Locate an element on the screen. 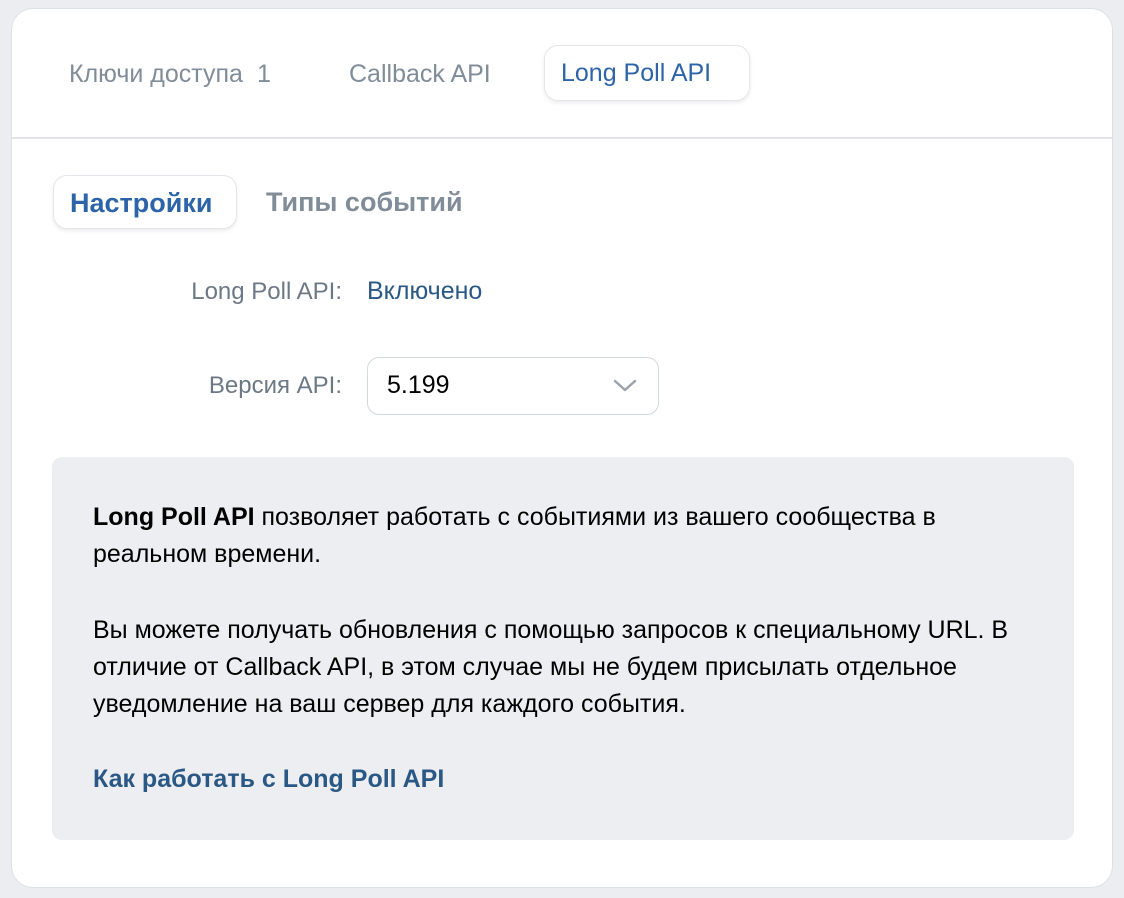 This screenshot has height=898, width=1124. chevron-down-icon is located at coordinates (625, 385).